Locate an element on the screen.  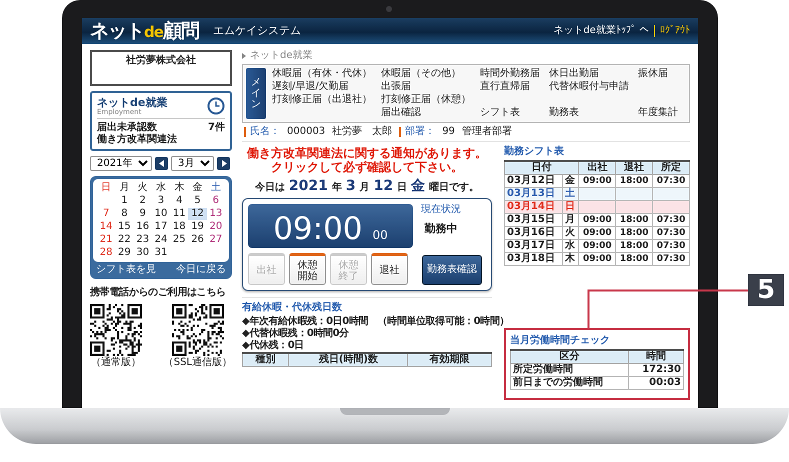
table-cell: 所定労働時間 is located at coordinates (569, 370).